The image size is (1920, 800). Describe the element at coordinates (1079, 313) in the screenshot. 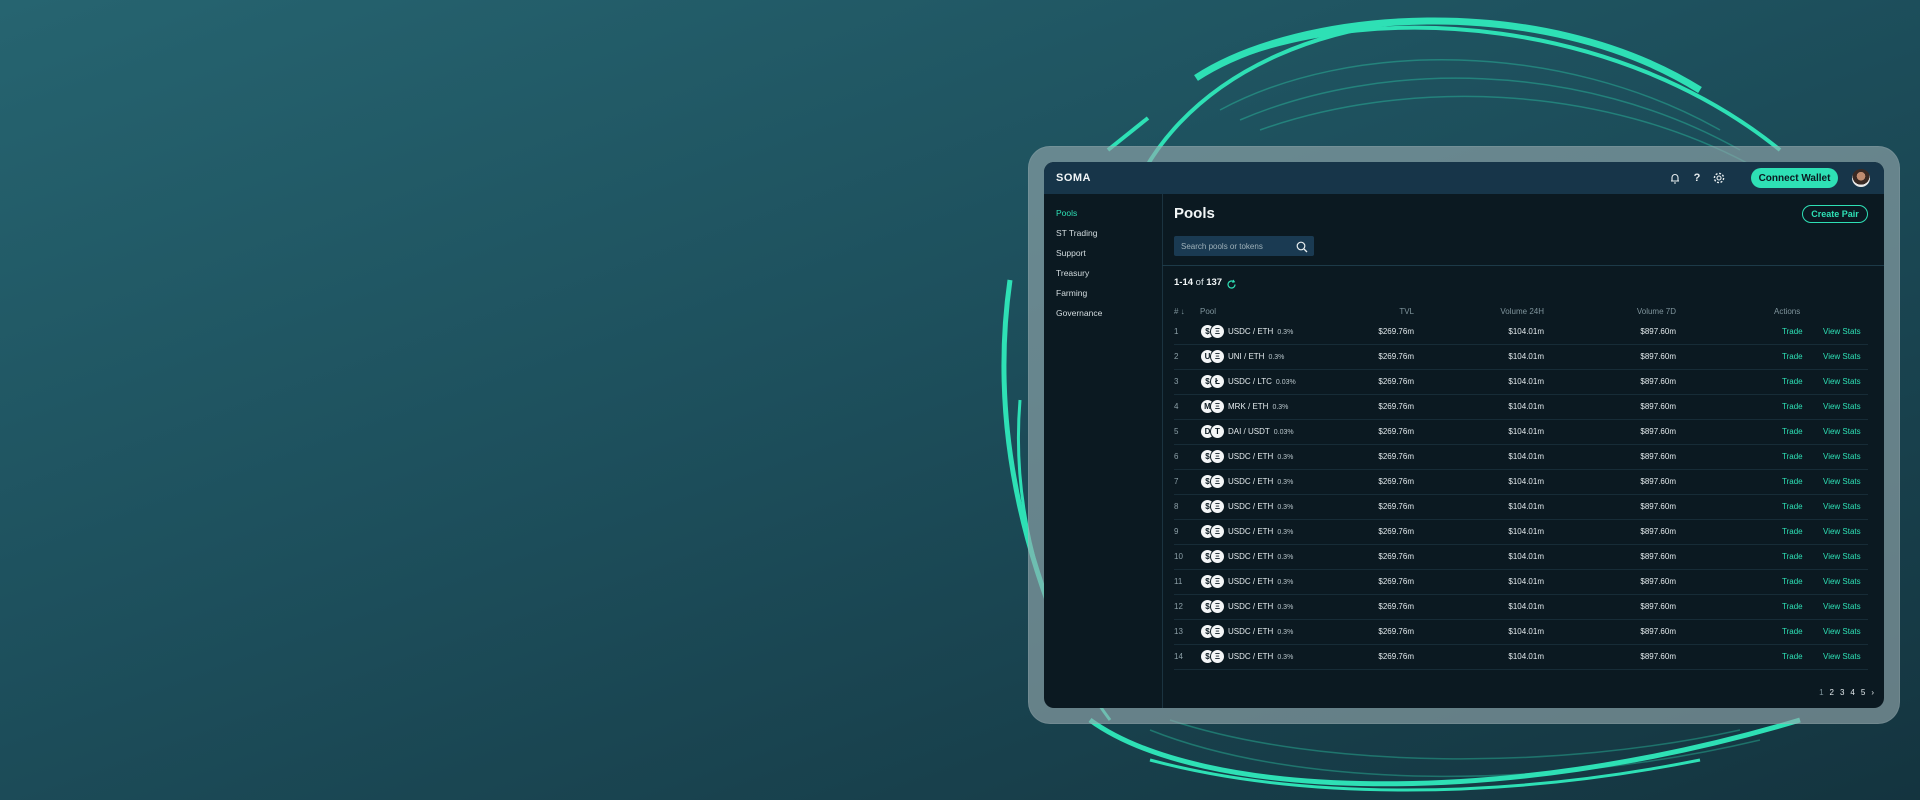

I see `sidebar-item-governance: Governance` at that location.